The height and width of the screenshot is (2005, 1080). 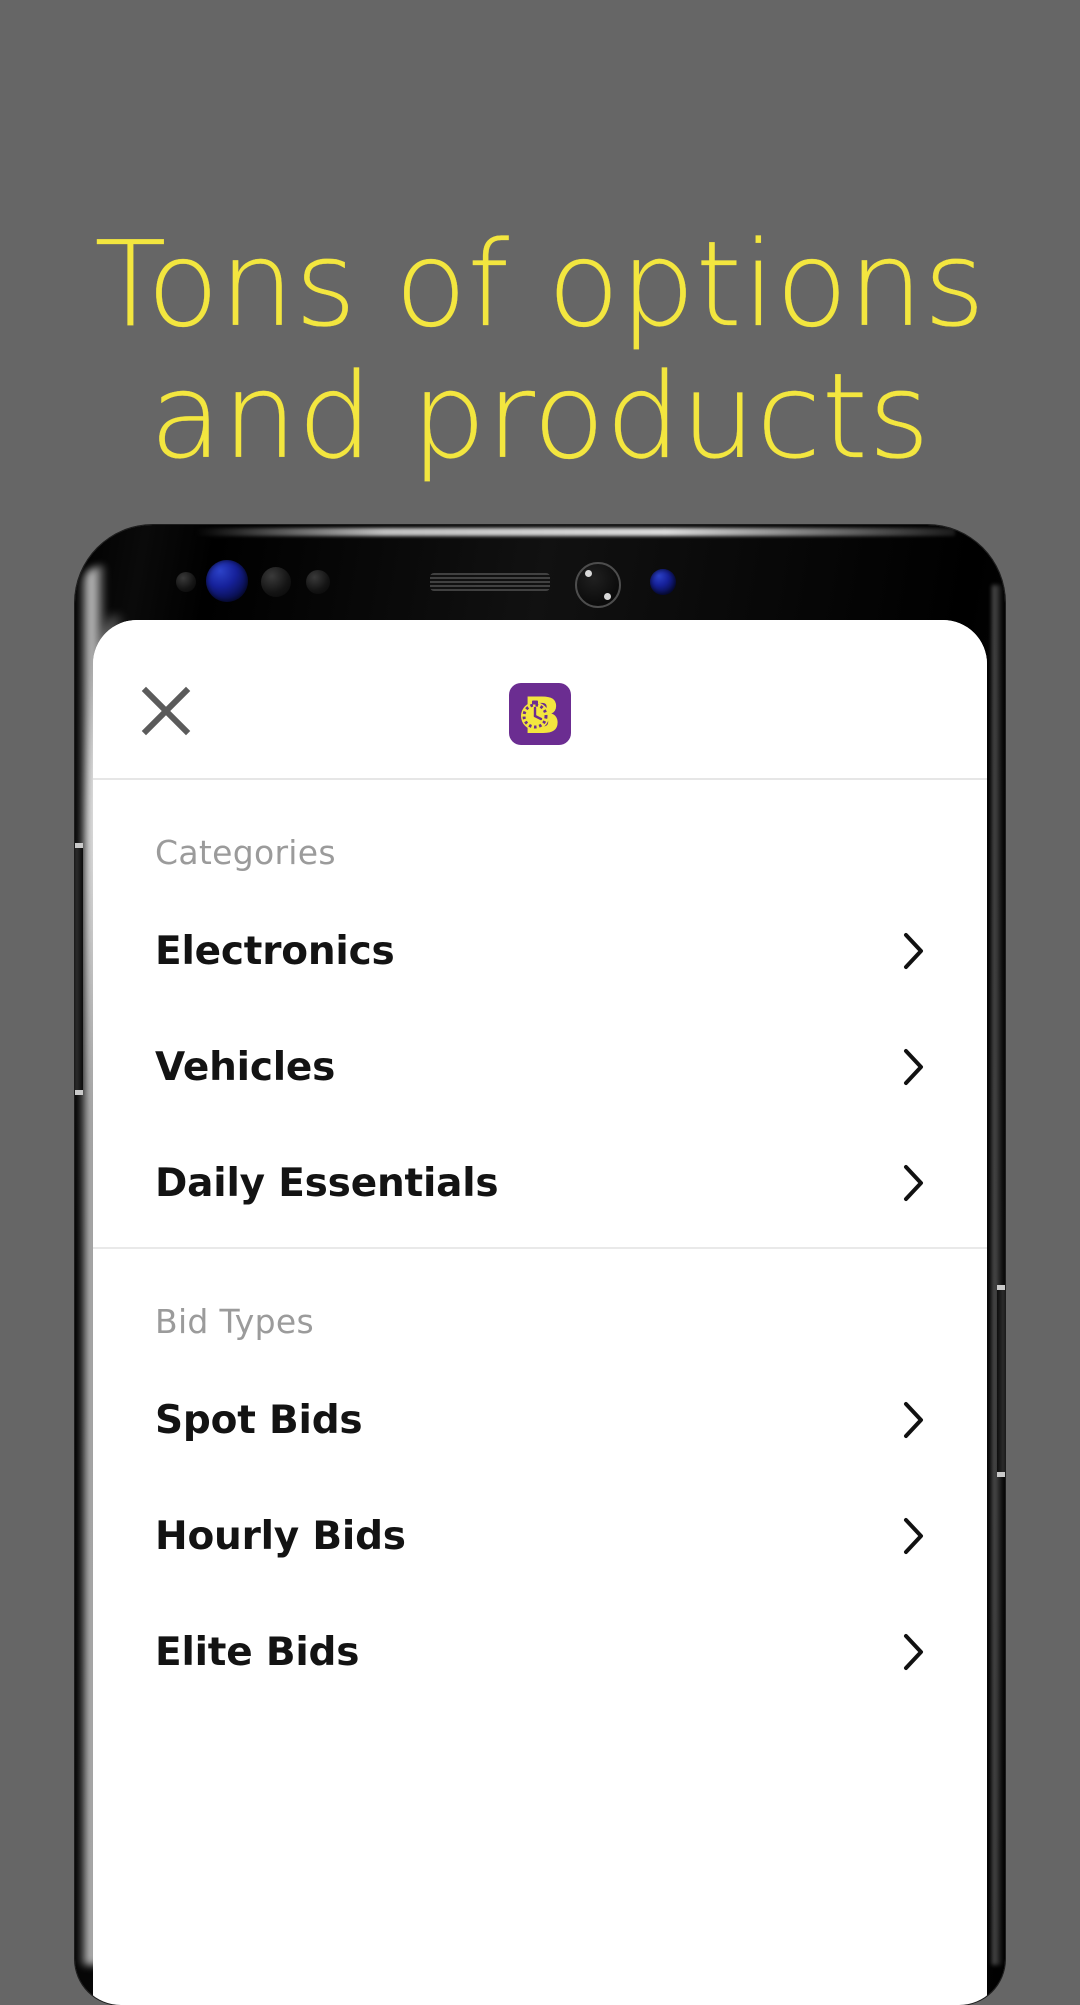 I want to click on list-item-label: Electronics, so click(x=275, y=951).